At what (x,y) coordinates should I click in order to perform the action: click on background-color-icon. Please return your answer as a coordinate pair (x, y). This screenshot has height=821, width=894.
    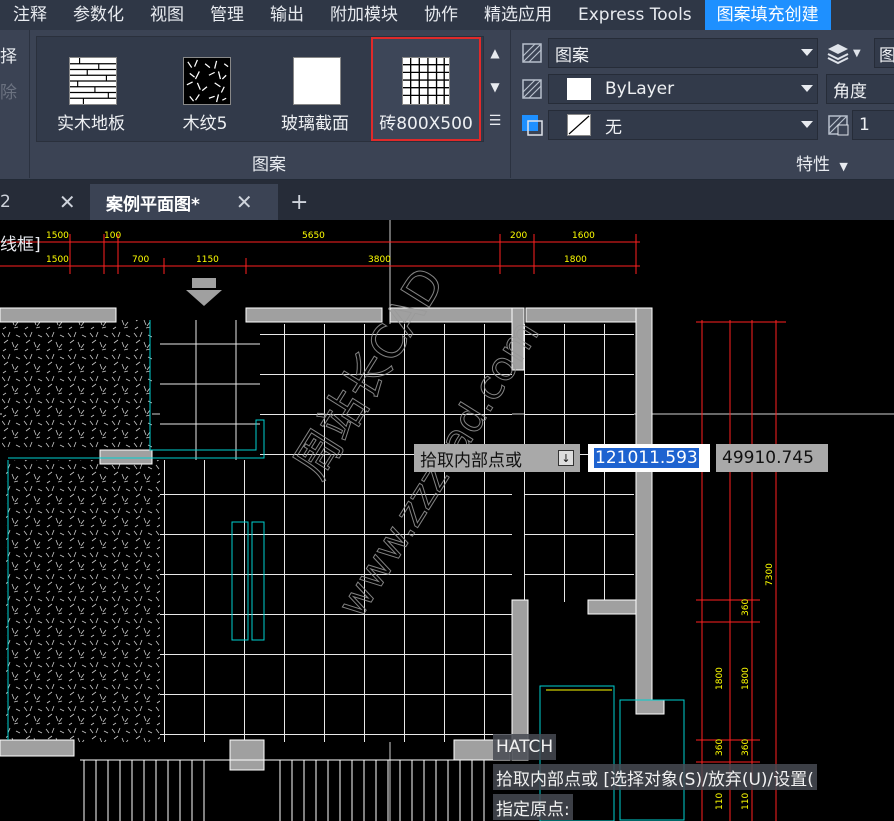
    Looking at the image, I should click on (532, 125).